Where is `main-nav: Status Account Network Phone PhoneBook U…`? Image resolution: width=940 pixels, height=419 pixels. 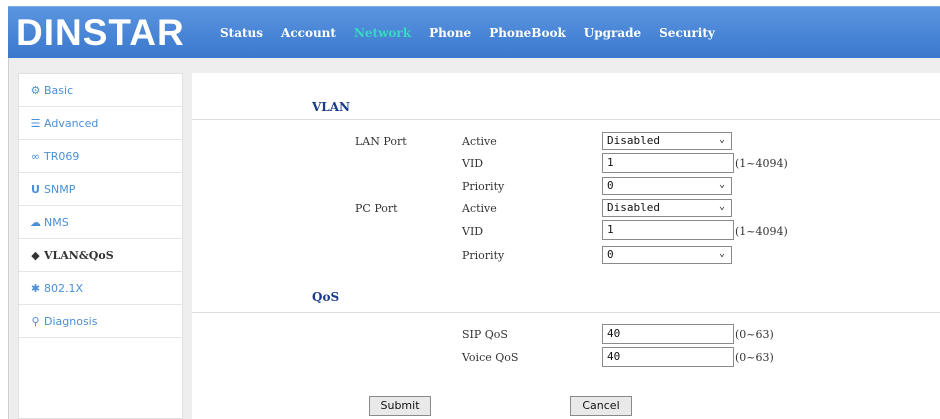
main-nav: Status Account Network Phone PhoneBook U… is located at coordinates (476, 33).